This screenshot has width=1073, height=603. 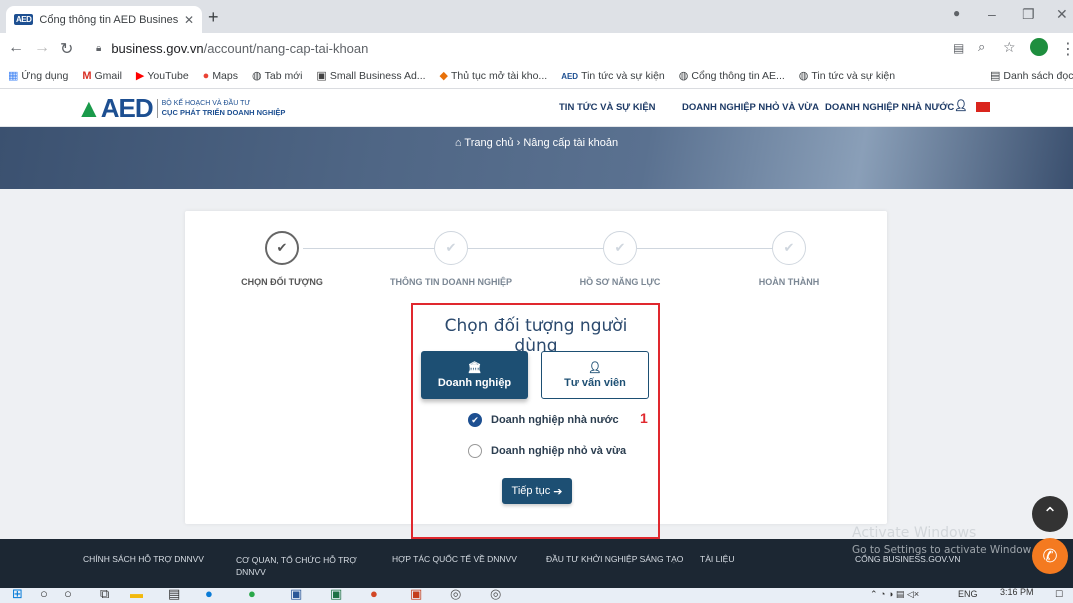 I want to click on windows-start-icon: ⊞, so click(x=17, y=595).